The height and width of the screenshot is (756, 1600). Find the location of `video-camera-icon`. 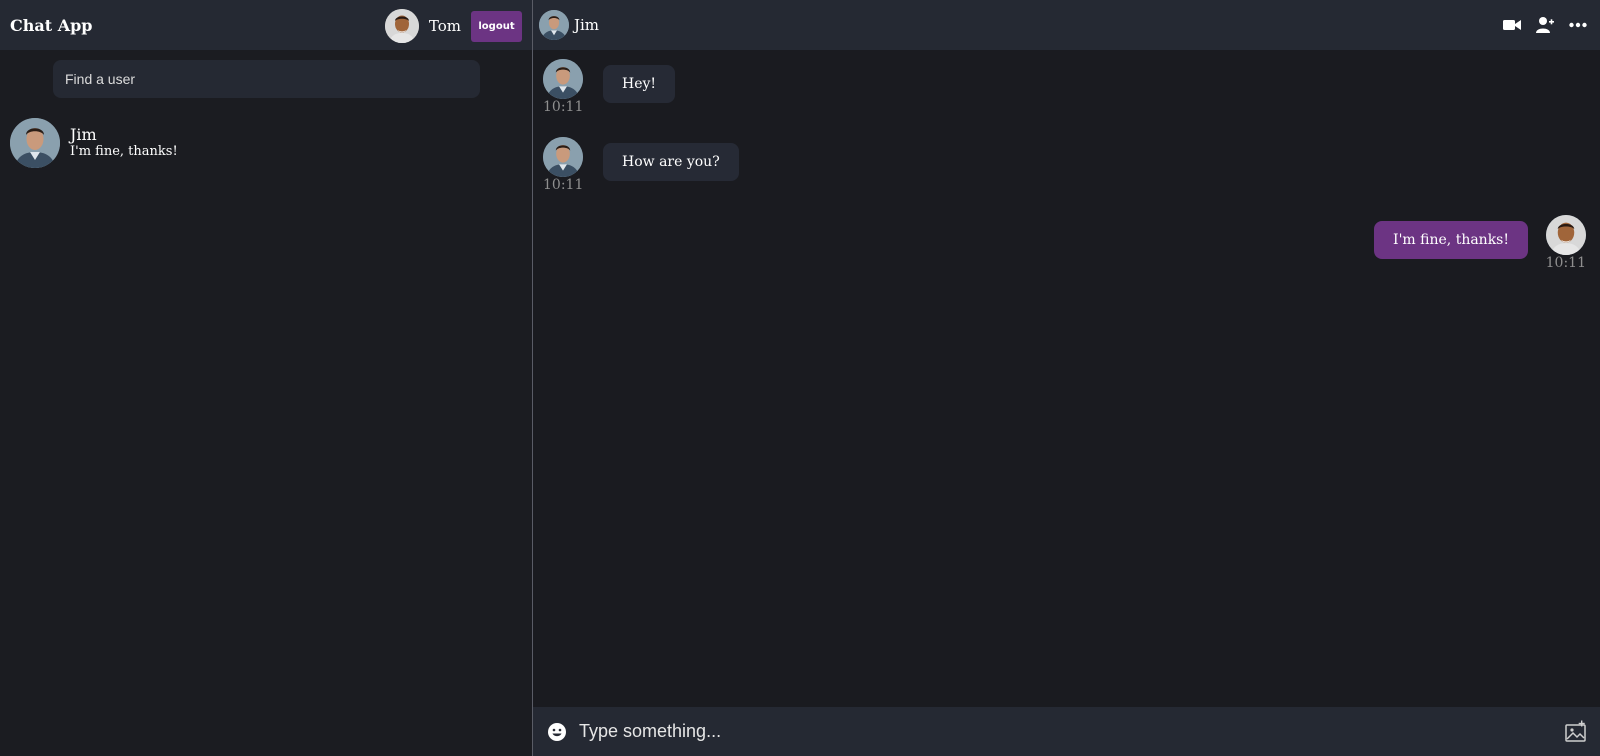

video-camera-icon is located at coordinates (1512, 25).